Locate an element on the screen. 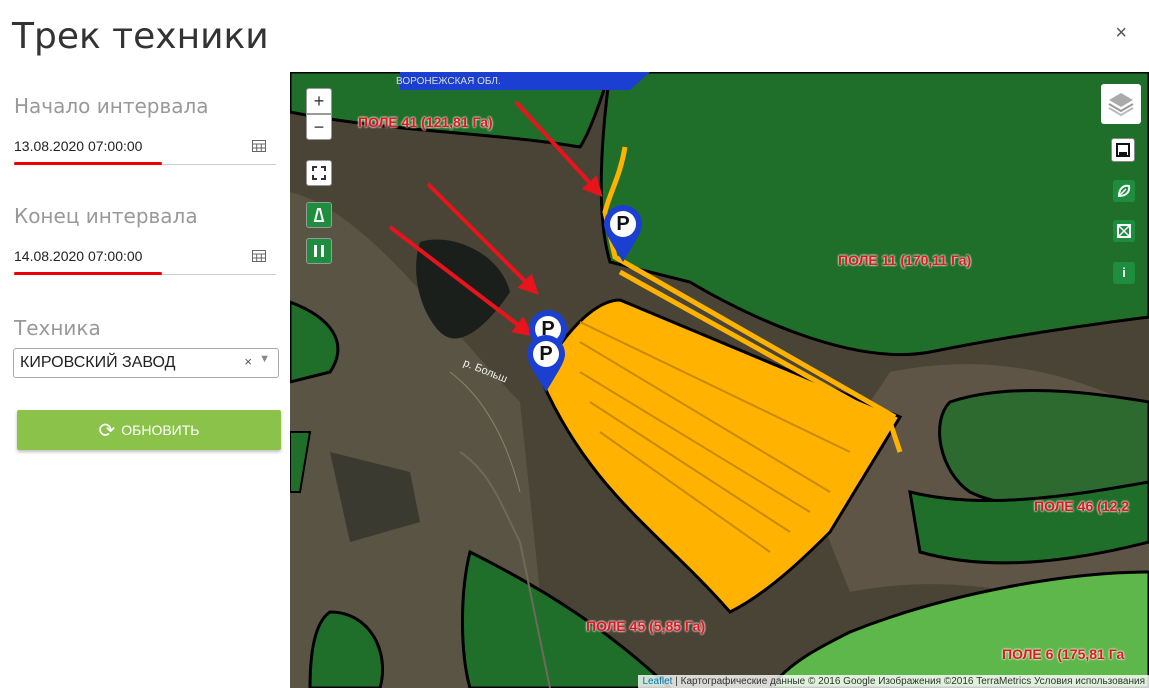 The image size is (1149, 688). field-label-46: ПОЛЕ 46 (12,2 is located at coordinates (1082, 506).